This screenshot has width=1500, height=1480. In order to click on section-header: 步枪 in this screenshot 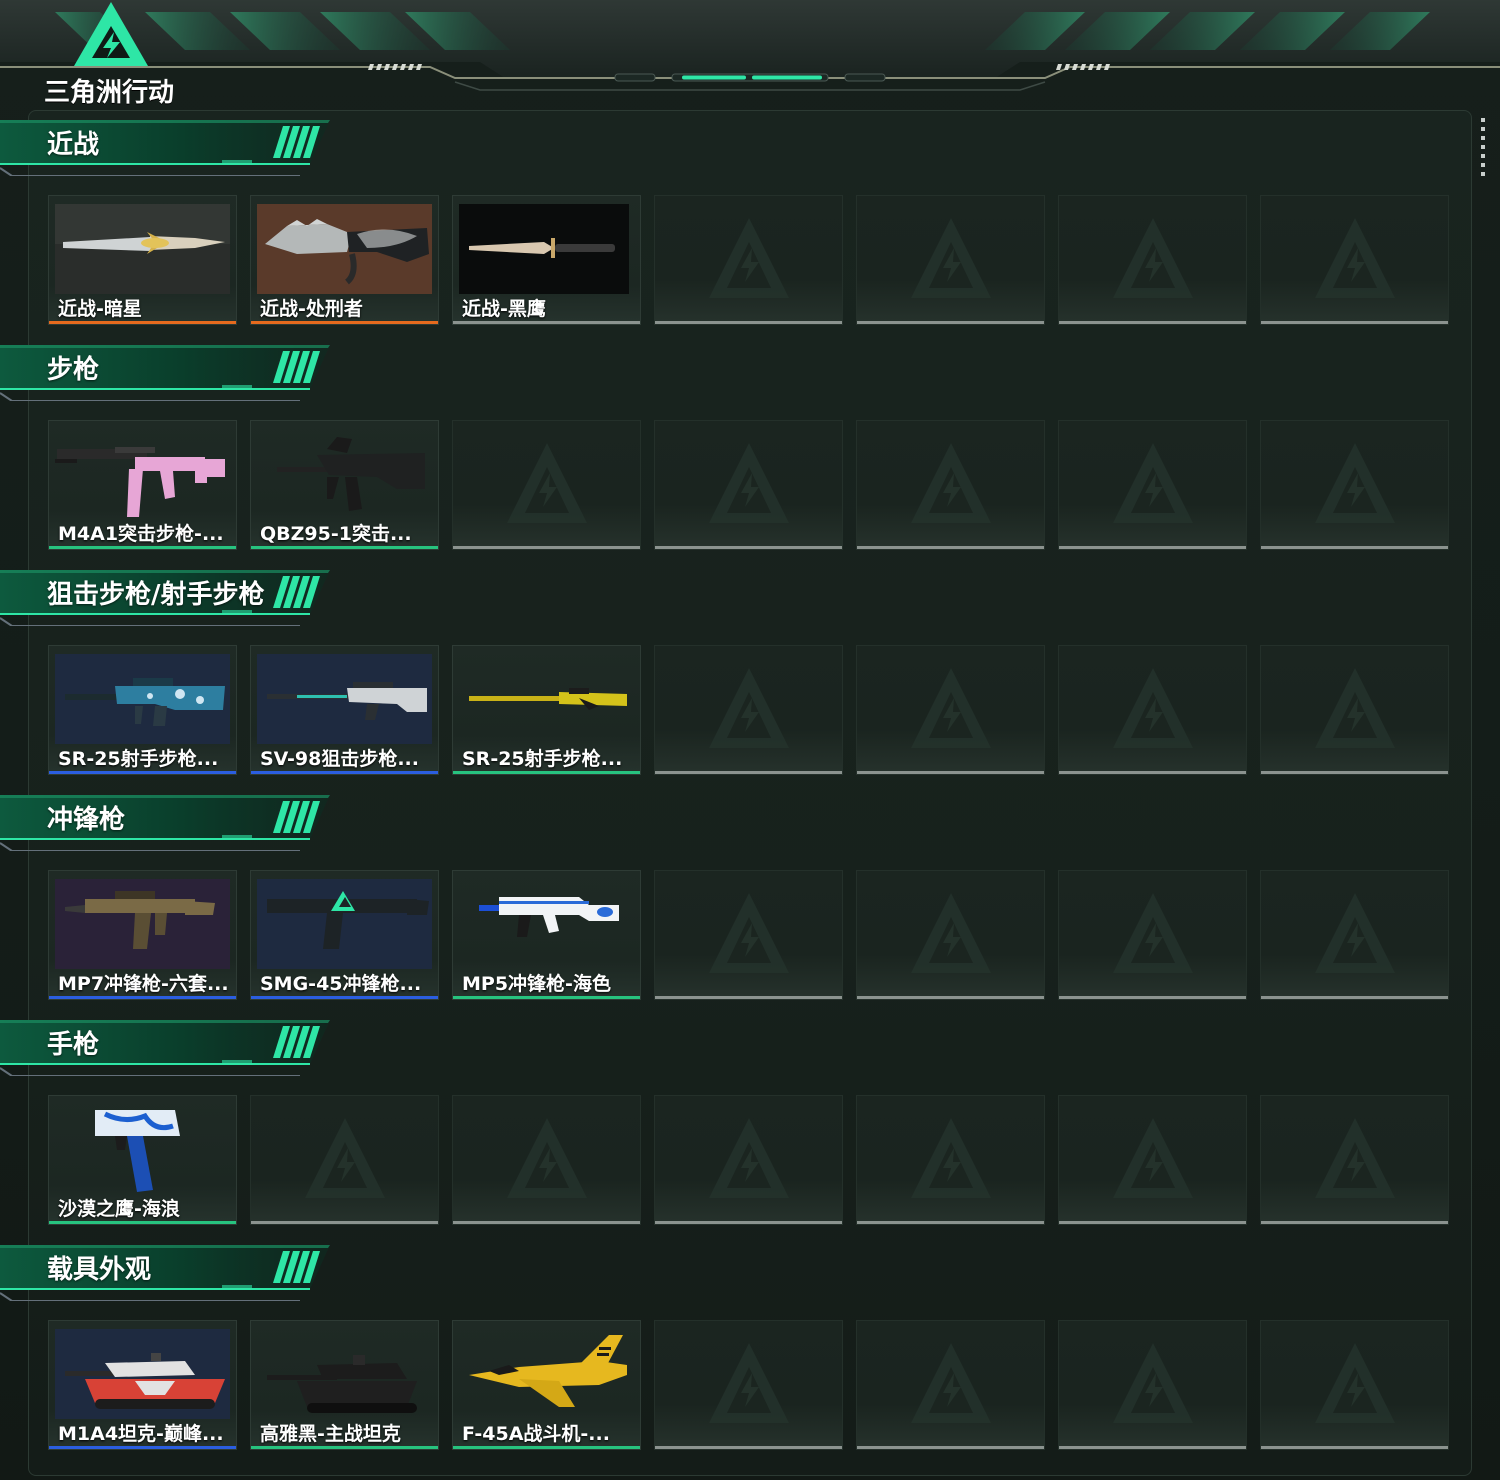, I will do `click(170, 373)`.